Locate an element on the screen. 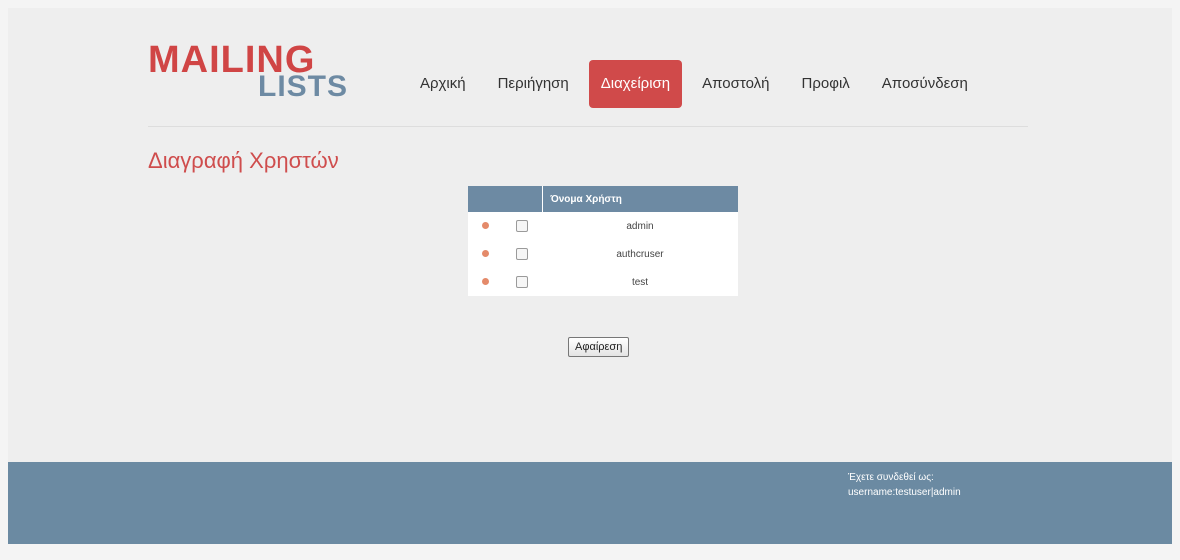 The width and height of the screenshot is (1180, 560). username-cell: admin is located at coordinates (640, 226).